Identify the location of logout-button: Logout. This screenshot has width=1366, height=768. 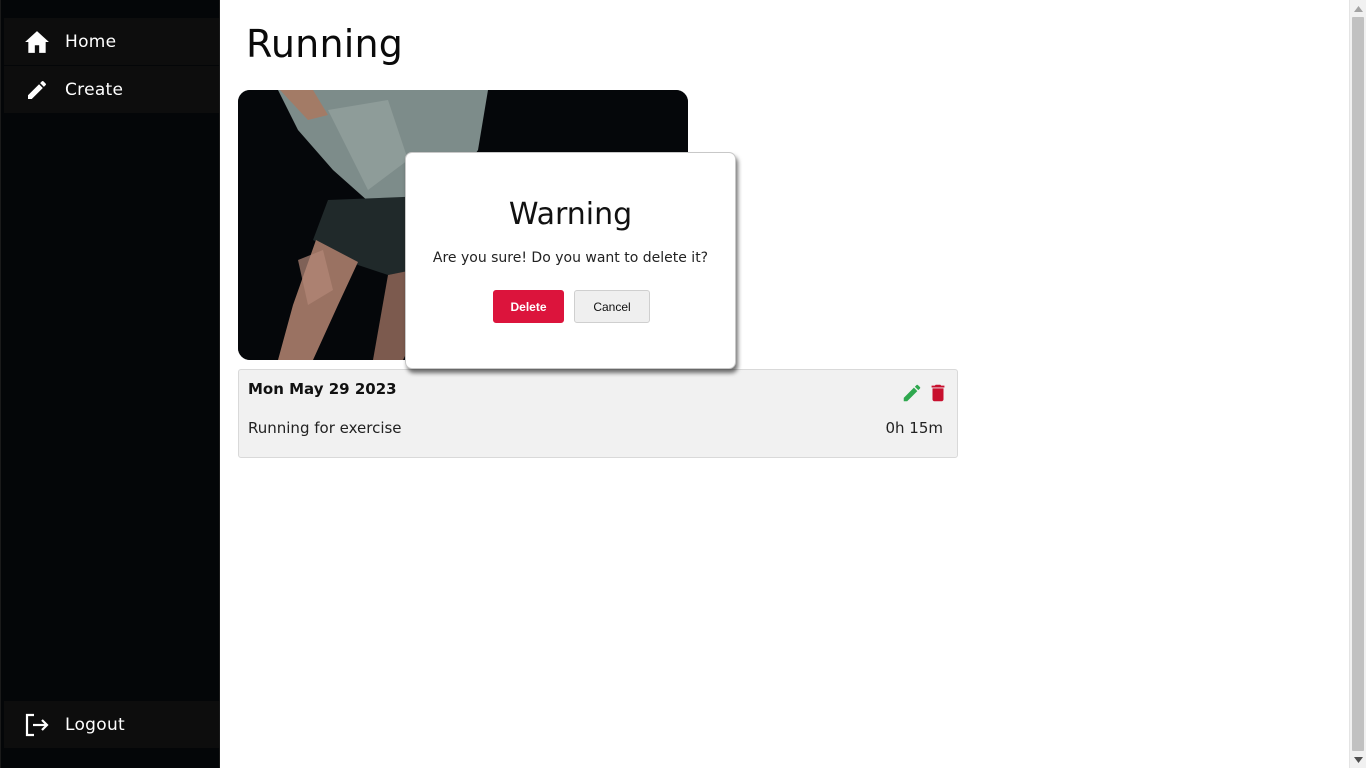
(111, 724).